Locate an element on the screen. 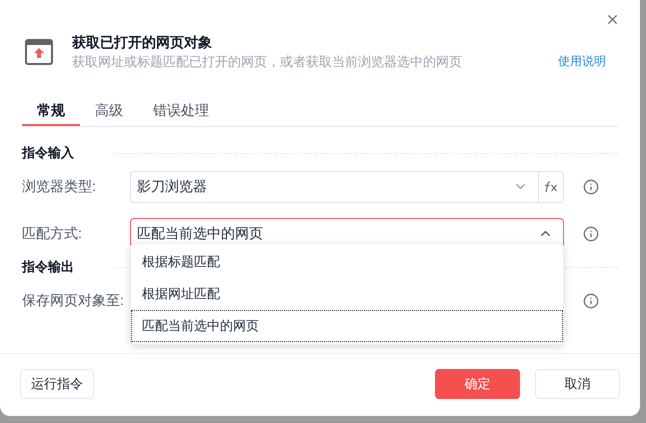 This screenshot has height=423, width=646. help-link: 使用说明 is located at coordinates (582, 61).